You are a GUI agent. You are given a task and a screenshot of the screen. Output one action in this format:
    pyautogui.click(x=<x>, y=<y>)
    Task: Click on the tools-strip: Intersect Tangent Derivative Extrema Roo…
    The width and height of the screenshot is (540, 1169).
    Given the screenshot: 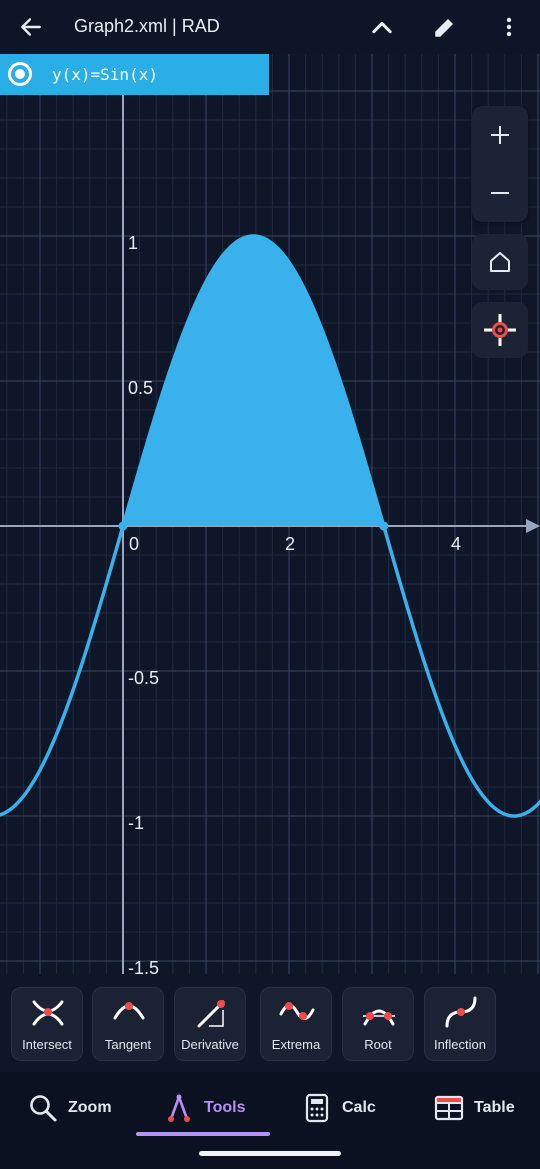 What is the action you would take?
    pyautogui.click(x=270, y=1023)
    